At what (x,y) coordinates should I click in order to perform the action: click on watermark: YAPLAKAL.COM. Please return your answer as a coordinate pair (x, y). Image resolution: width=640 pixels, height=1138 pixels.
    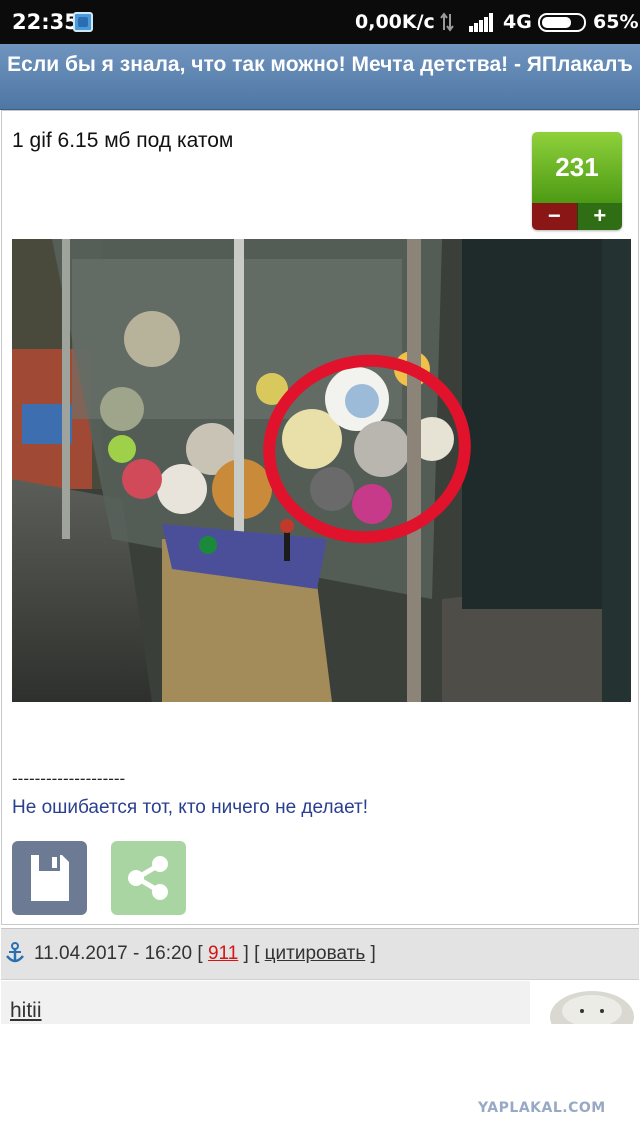
    Looking at the image, I should click on (542, 1108).